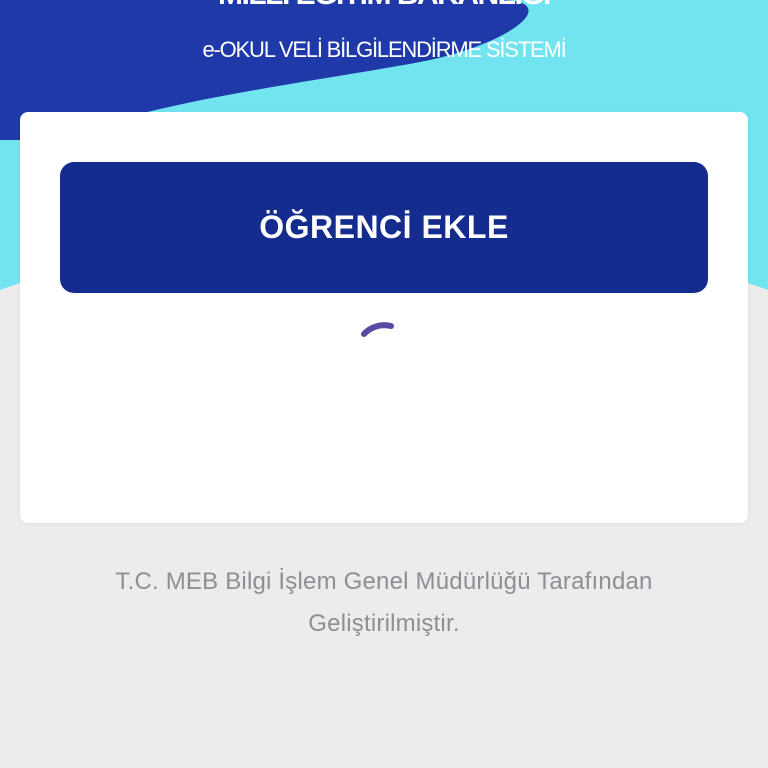 This screenshot has width=768, height=768. Describe the element at coordinates (384, 6) in the screenshot. I see `ministry-title: MİLLÎ EĞİTİM BAKANLIĞI` at that location.